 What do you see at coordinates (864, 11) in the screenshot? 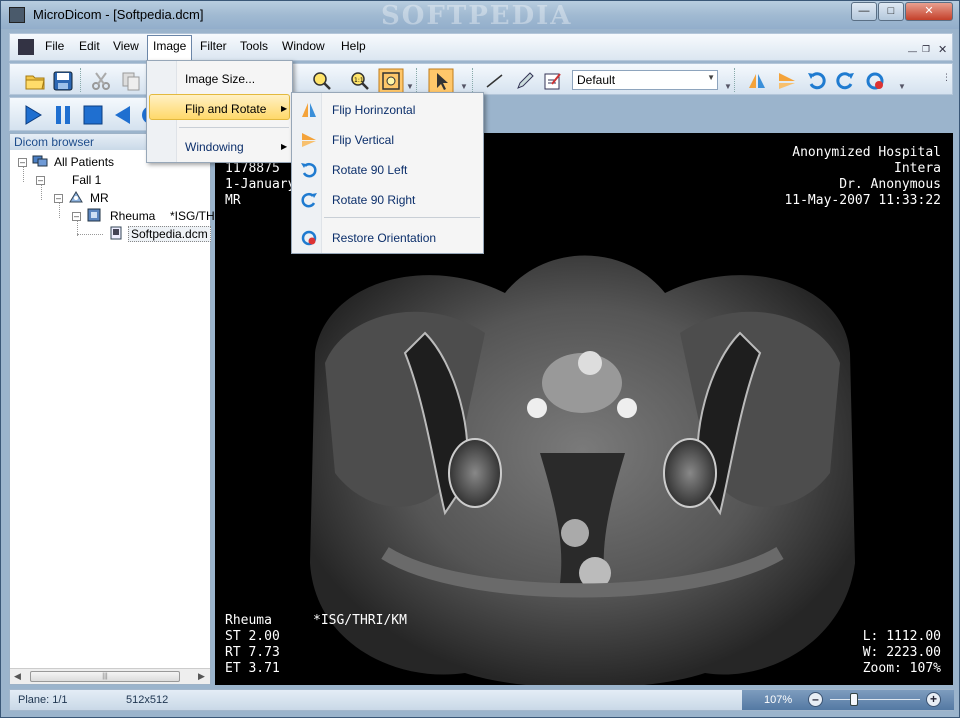
I see `minimize-button: —` at bounding box center [864, 11].